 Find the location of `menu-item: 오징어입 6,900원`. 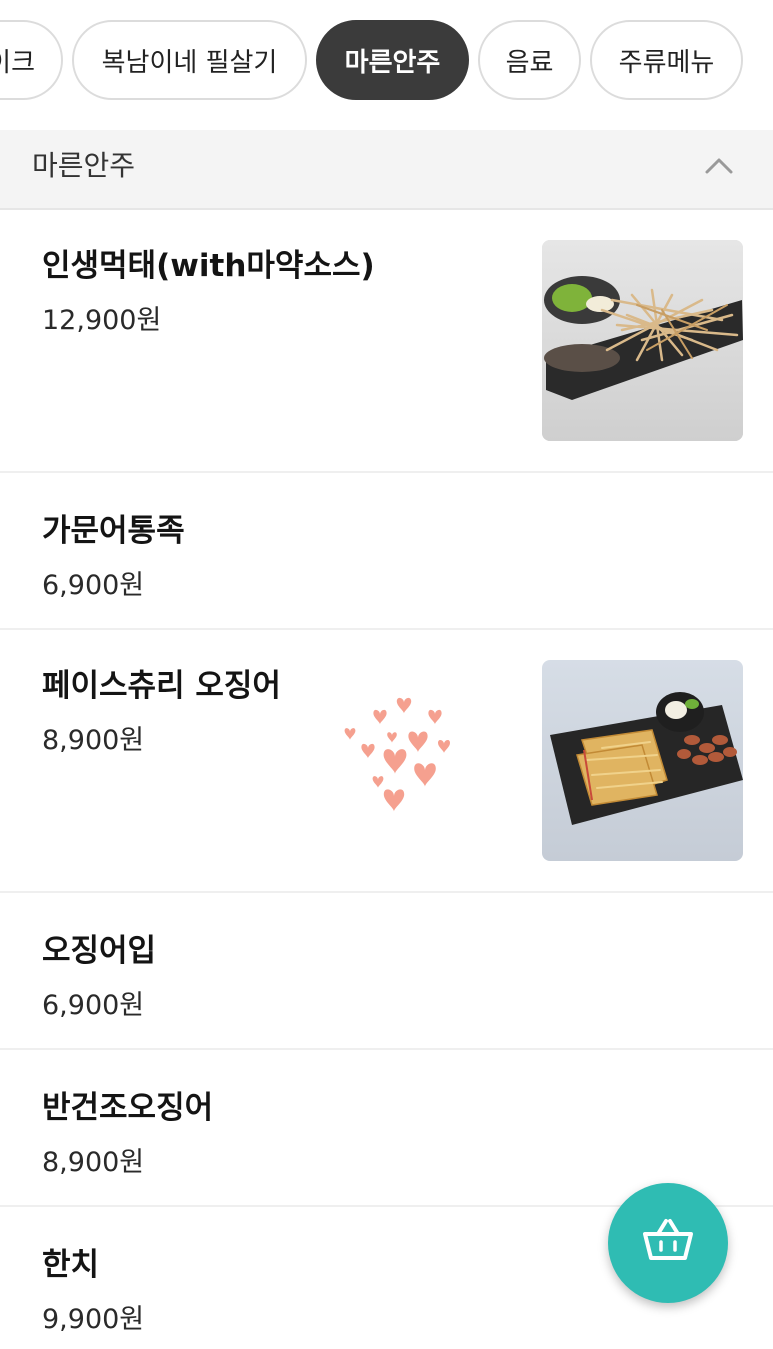

menu-item: 오징어입 6,900원 is located at coordinates (386, 971).